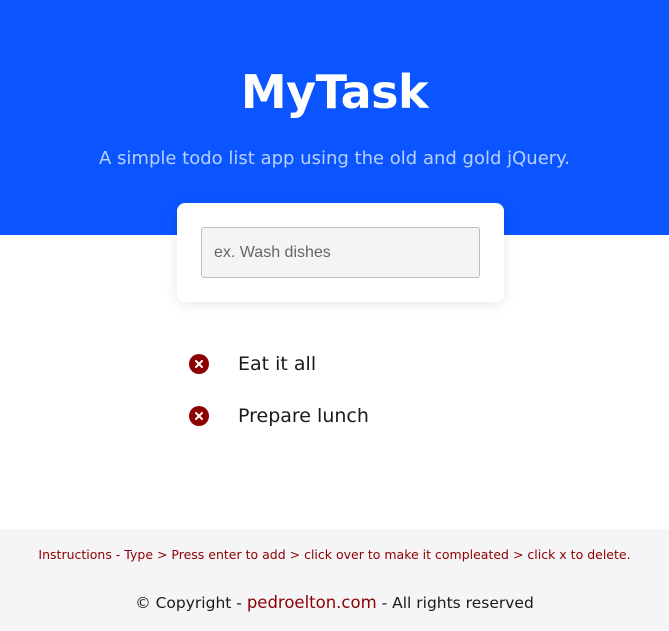 This screenshot has width=669, height=631. I want to click on author-site-link: pedroelton.com, so click(312, 602).